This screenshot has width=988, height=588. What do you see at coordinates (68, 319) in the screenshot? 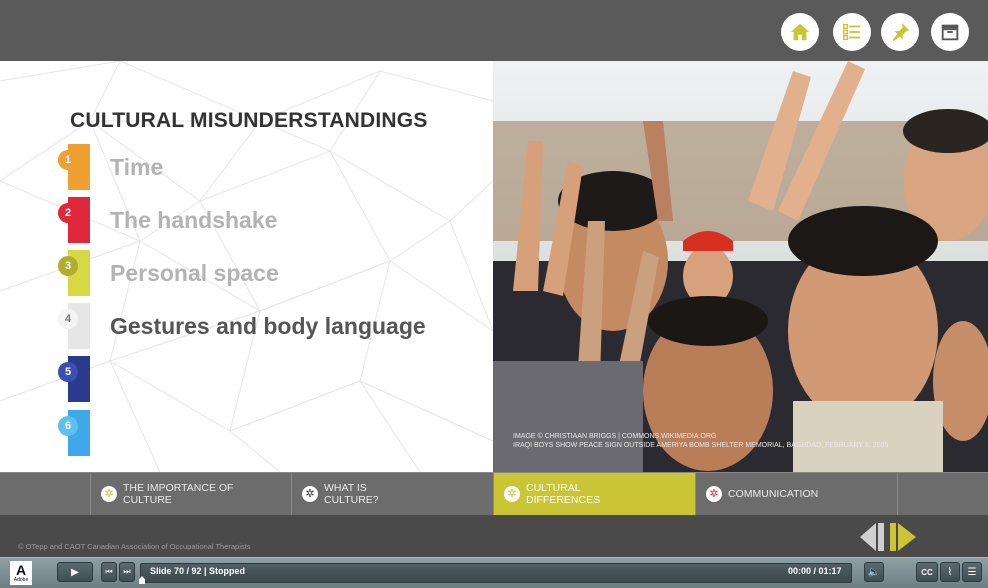
I see `topic-number: 4` at bounding box center [68, 319].